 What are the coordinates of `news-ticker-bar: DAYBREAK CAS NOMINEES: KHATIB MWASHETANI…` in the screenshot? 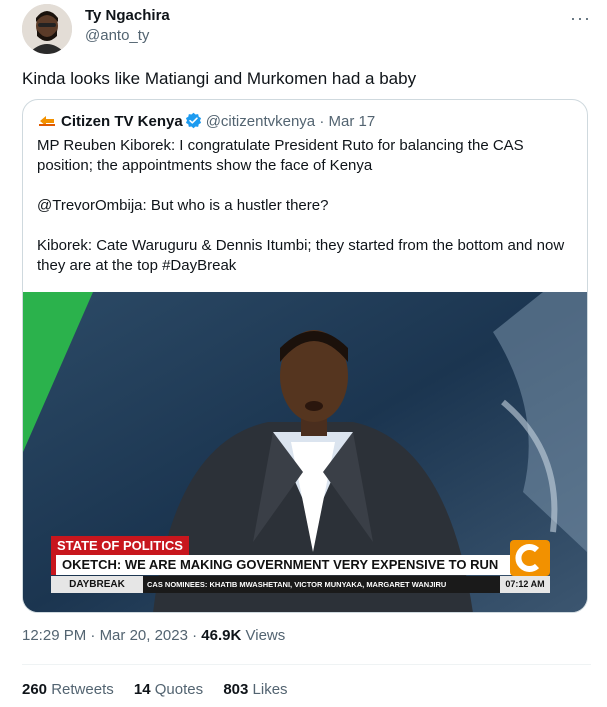 It's located at (300, 584).